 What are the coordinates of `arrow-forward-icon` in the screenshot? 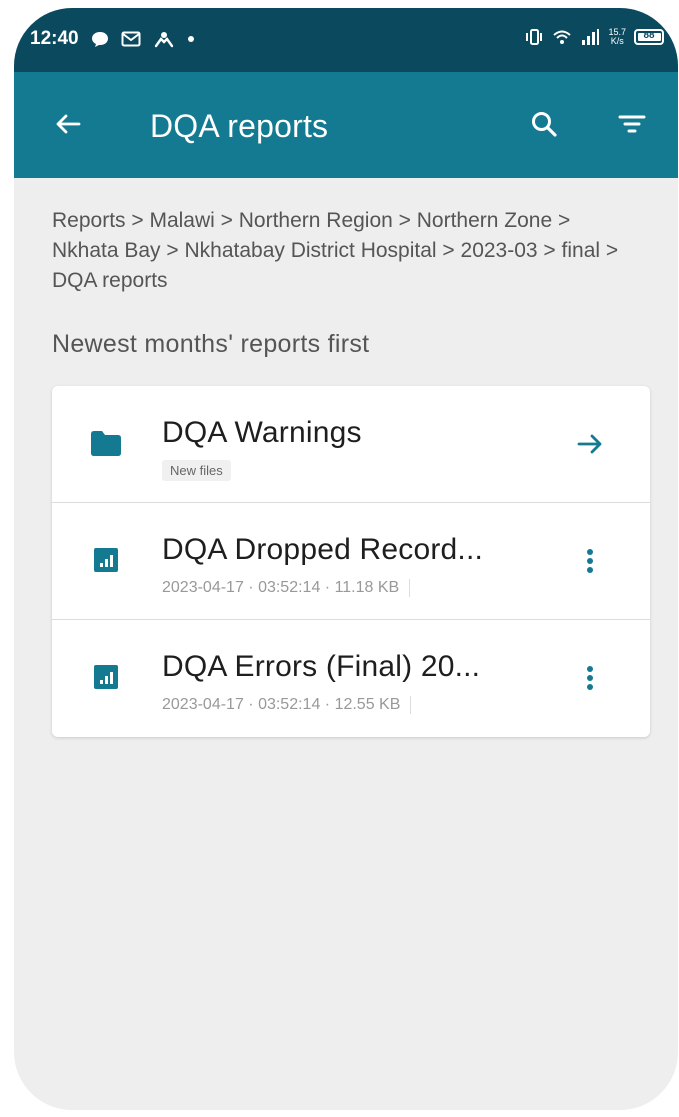 It's located at (589, 444).